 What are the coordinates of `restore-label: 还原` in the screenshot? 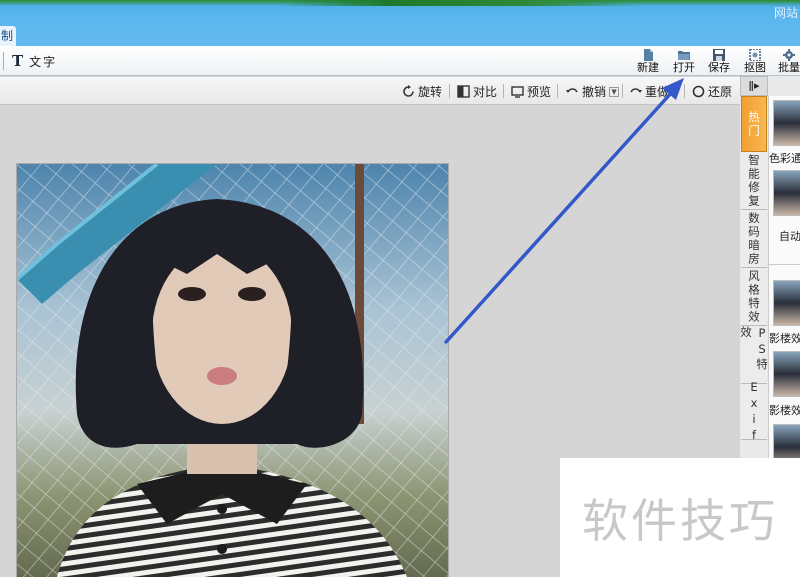 It's located at (720, 92).